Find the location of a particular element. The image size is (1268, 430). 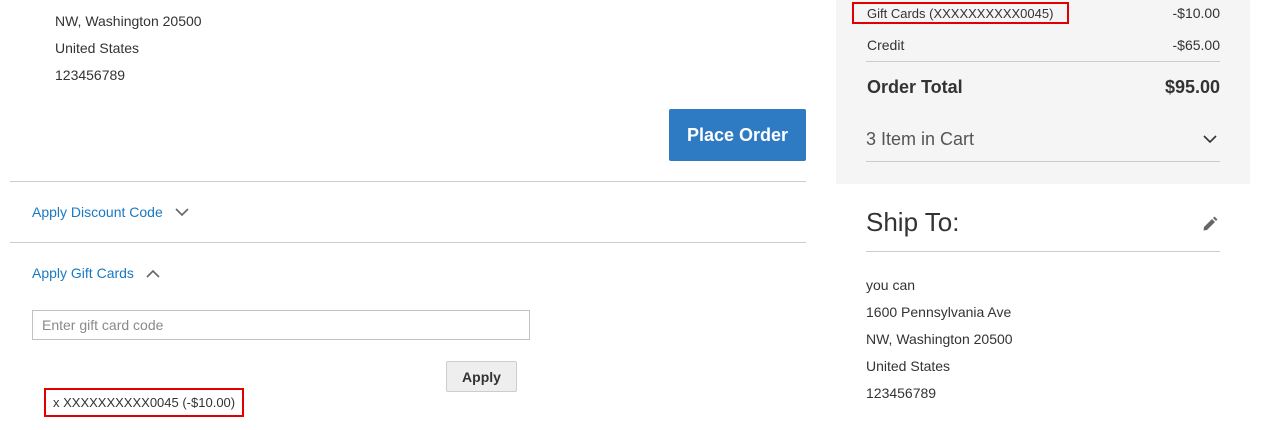

edit-pencil-icon is located at coordinates (1210, 224).